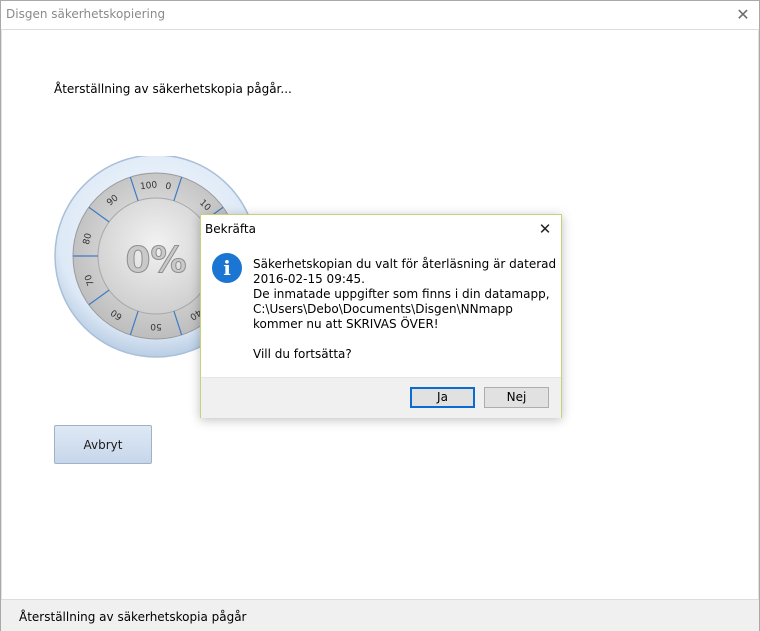 This screenshot has height=631, width=760. What do you see at coordinates (155, 260) in the screenshot?
I see `progress-percent: 0%` at bounding box center [155, 260].